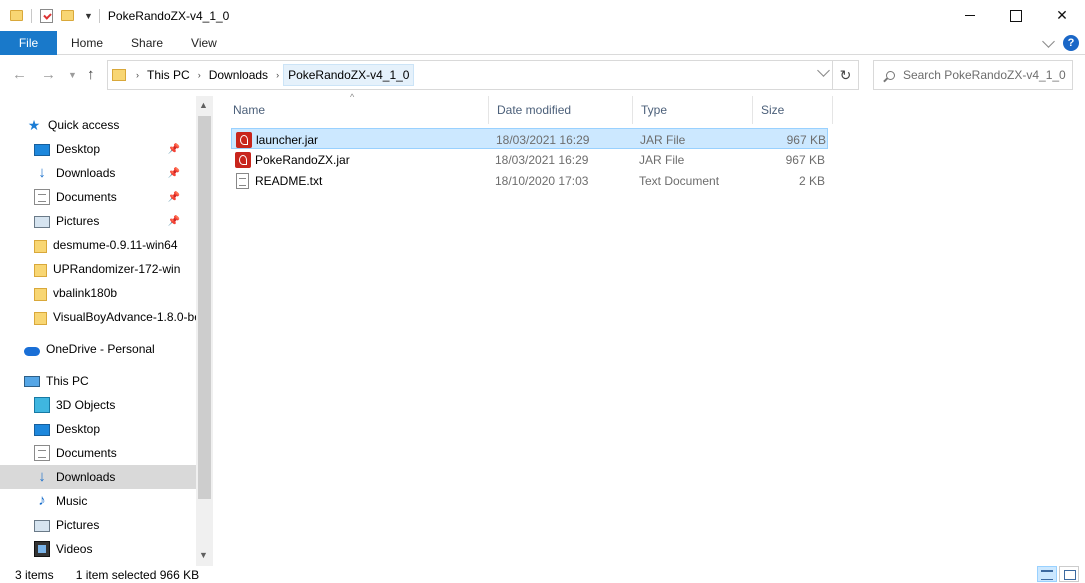 The height and width of the screenshot is (583, 1085). I want to click on column-header-date: Date modified, so click(561, 110).